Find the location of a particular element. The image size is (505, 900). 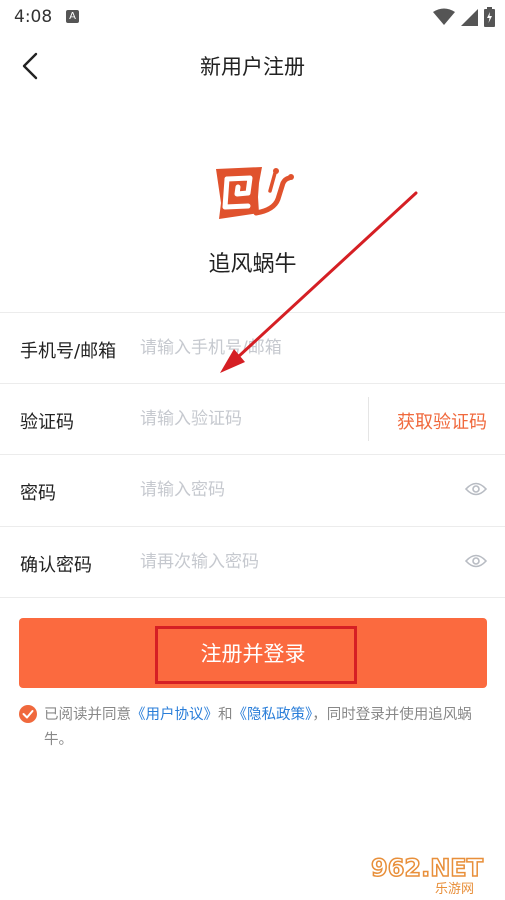

phone-email-input is located at coordinates (250, 348).